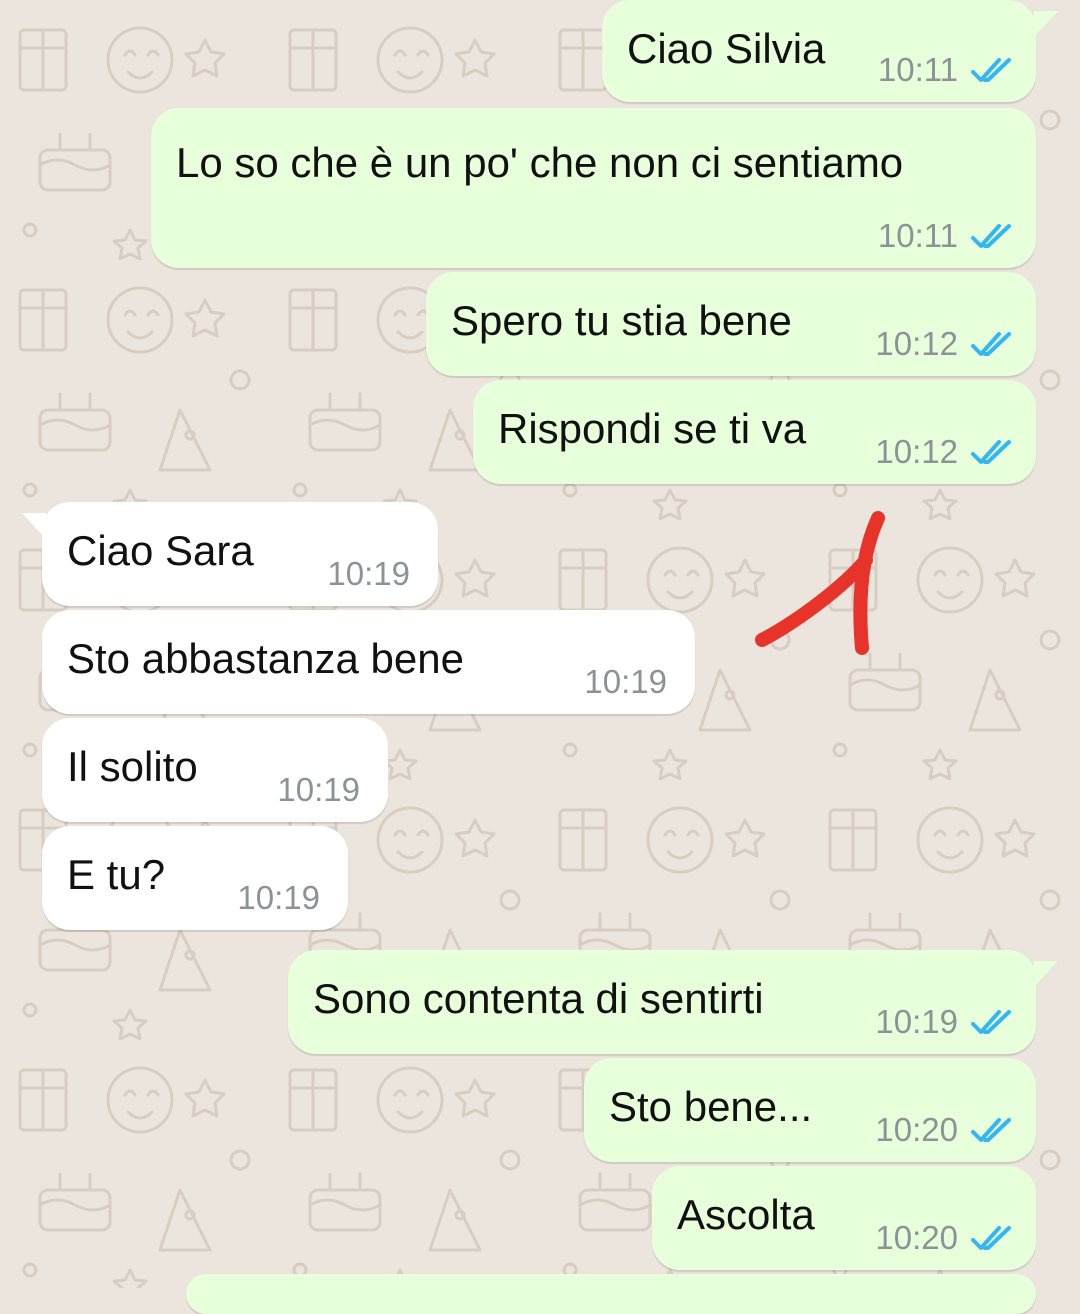 The height and width of the screenshot is (1314, 1080). I want to click on message-bubble-outgoing: Spero tu stia bene 10:12, so click(731, 324).